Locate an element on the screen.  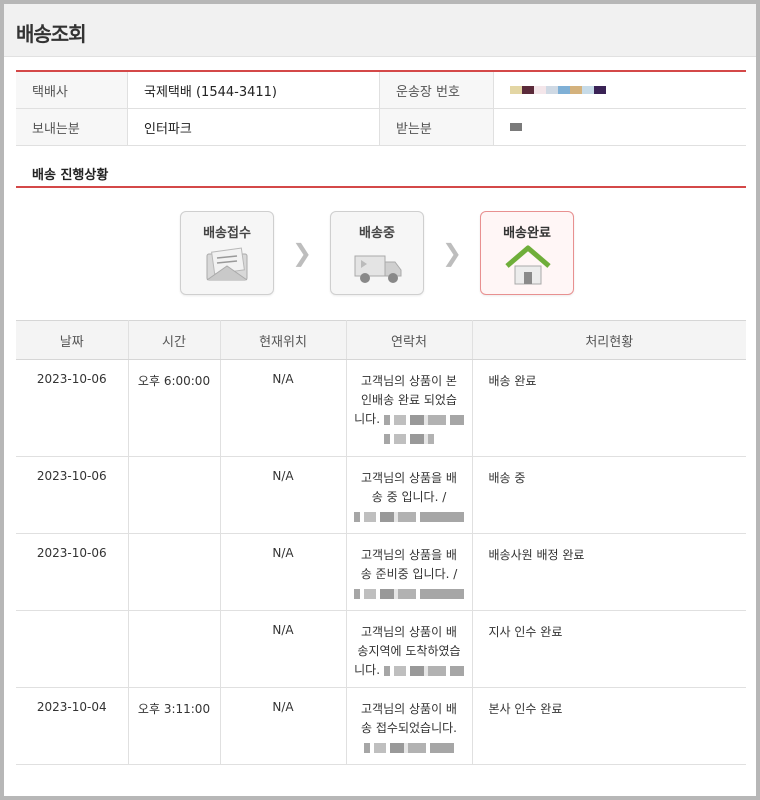
step-received: 배송접수 is located at coordinates (227, 253).